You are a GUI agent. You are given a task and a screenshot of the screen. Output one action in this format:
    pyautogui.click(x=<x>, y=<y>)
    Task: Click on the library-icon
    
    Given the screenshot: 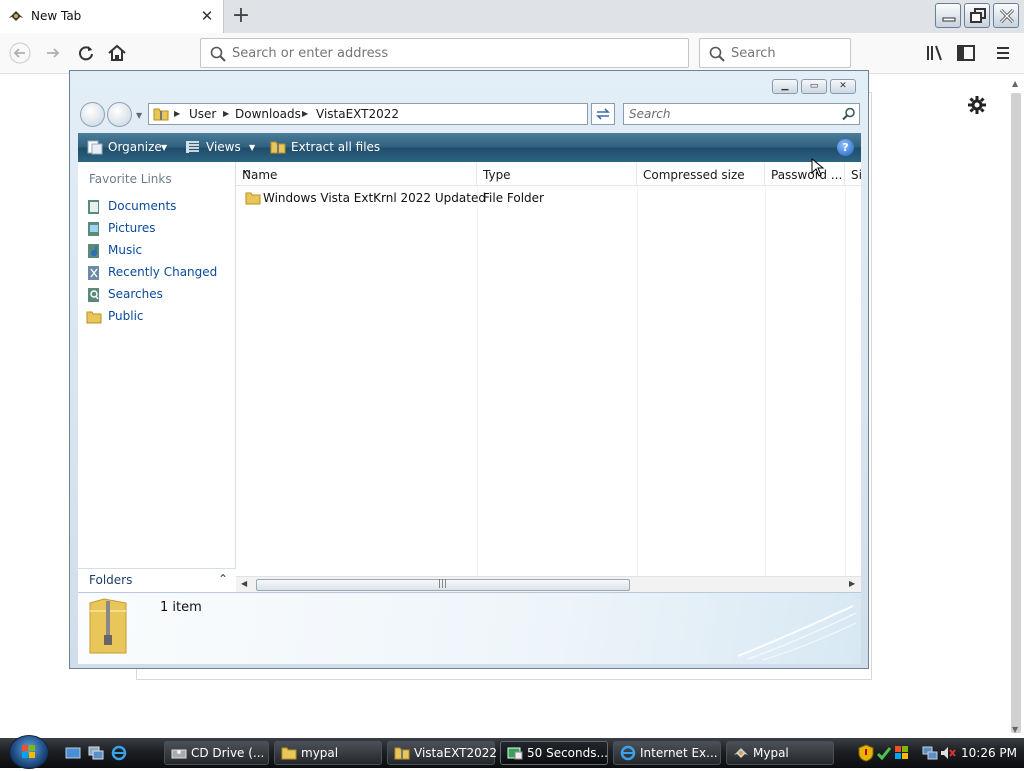 What is the action you would take?
    pyautogui.click(x=935, y=53)
    